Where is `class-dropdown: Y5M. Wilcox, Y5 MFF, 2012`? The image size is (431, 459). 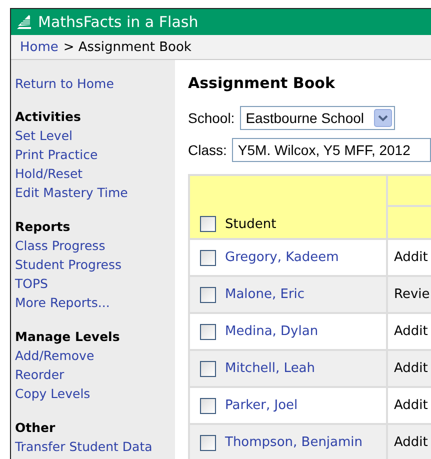 class-dropdown: Y5M. Wilcox, Y5 MFF, 2012 is located at coordinates (331, 150).